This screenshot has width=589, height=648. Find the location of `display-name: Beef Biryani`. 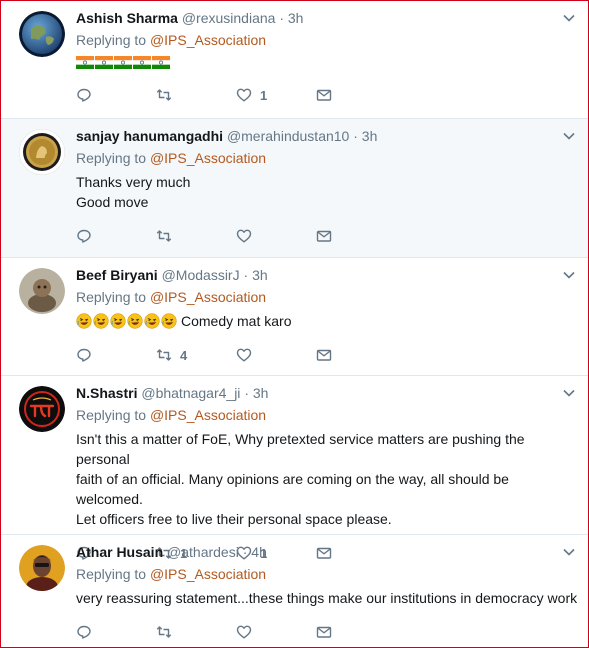

display-name: Beef Biryani is located at coordinates (117, 275).